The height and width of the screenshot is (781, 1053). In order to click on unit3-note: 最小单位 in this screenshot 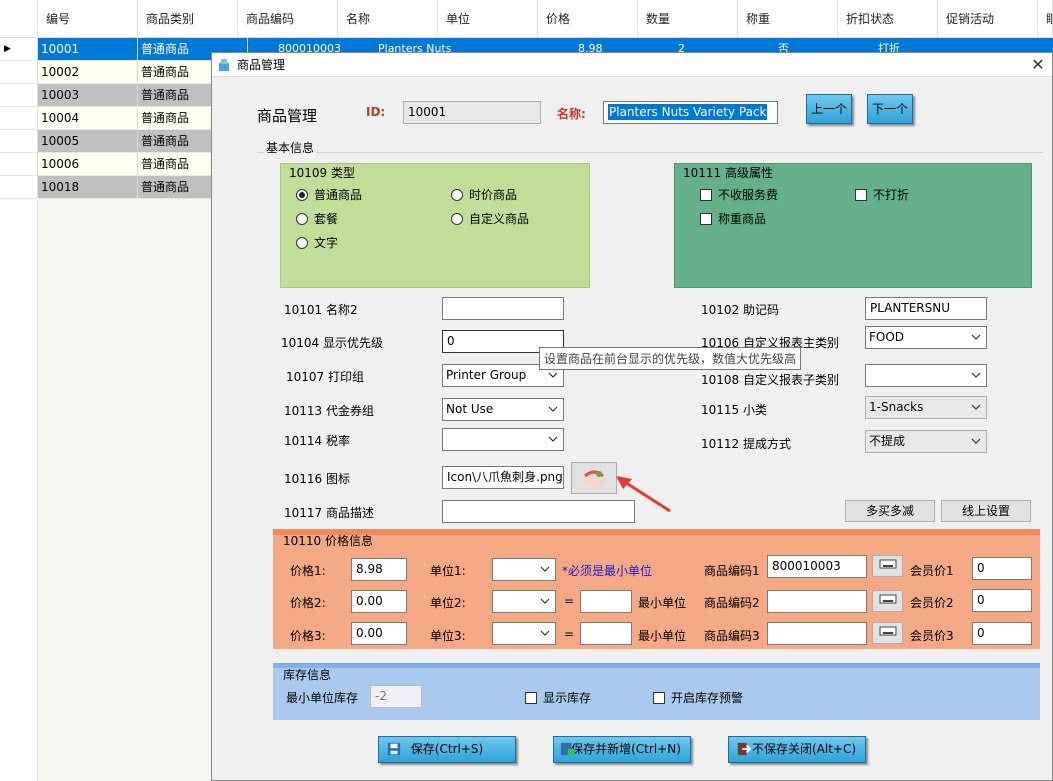, I will do `click(662, 636)`.